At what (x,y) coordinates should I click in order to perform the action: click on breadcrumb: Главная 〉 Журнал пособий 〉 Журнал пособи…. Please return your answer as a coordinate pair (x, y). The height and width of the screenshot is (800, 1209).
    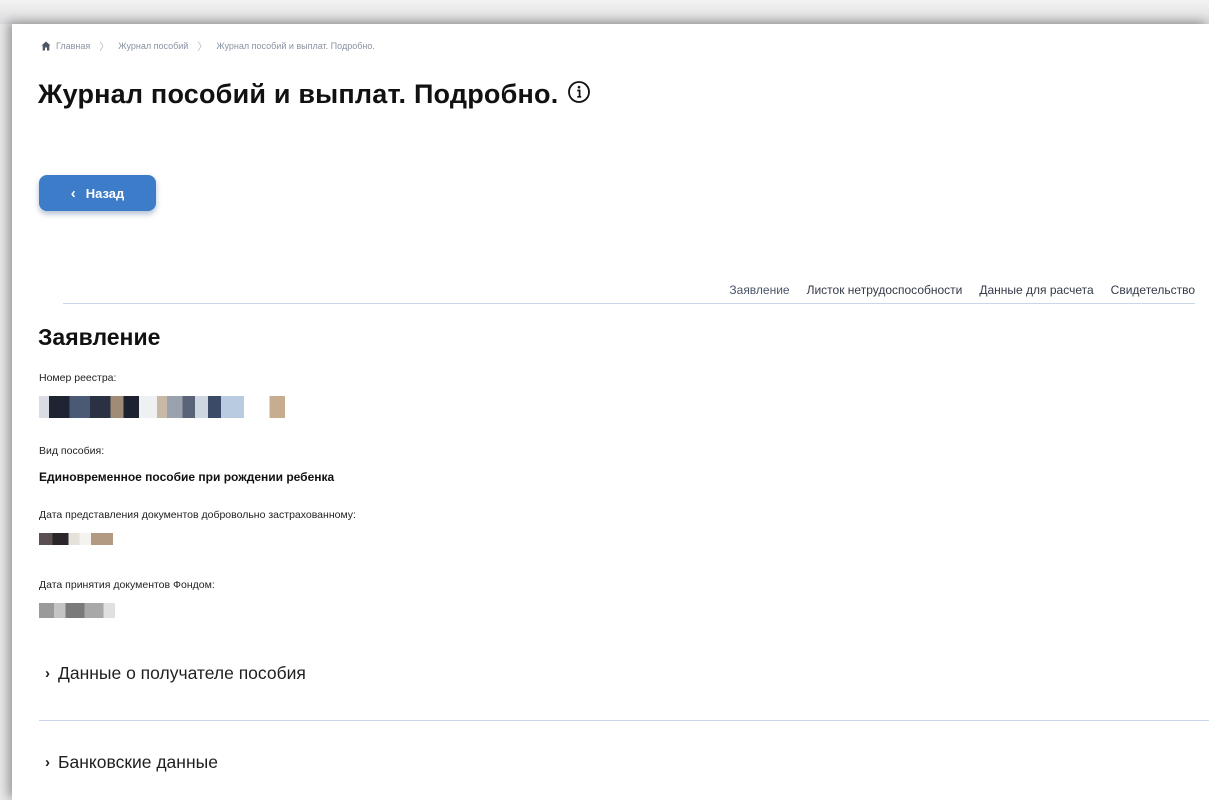
    Looking at the image, I should click on (208, 45).